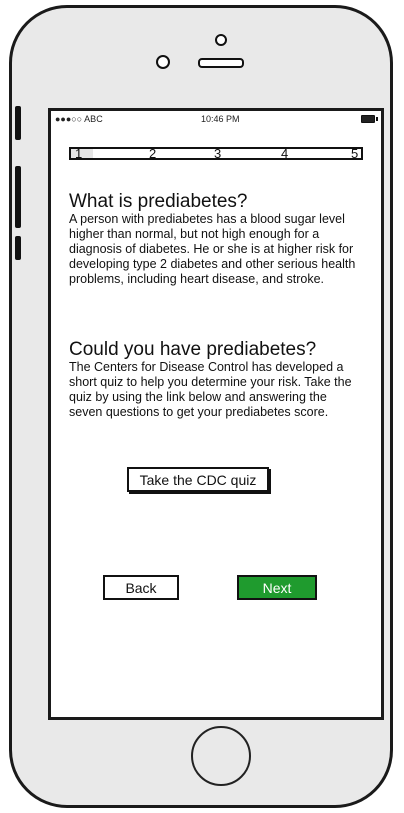  Describe the element at coordinates (141, 587) in the screenshot. I see `back-button: Back` at that location.